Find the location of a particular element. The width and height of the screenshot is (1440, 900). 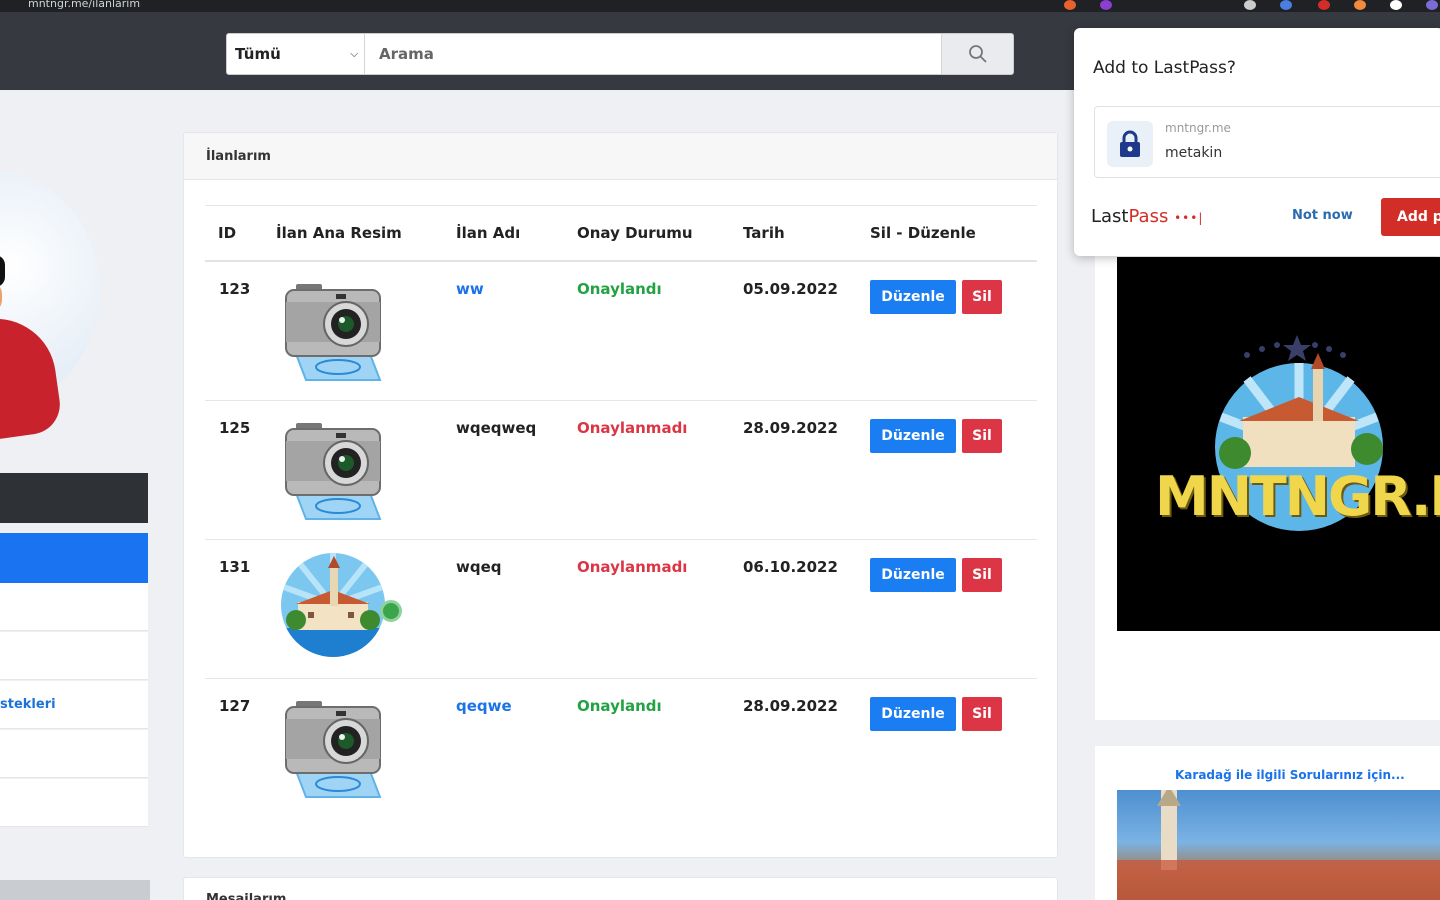

listing-date: 05.09.2022 is located at coordinates (790, 289).